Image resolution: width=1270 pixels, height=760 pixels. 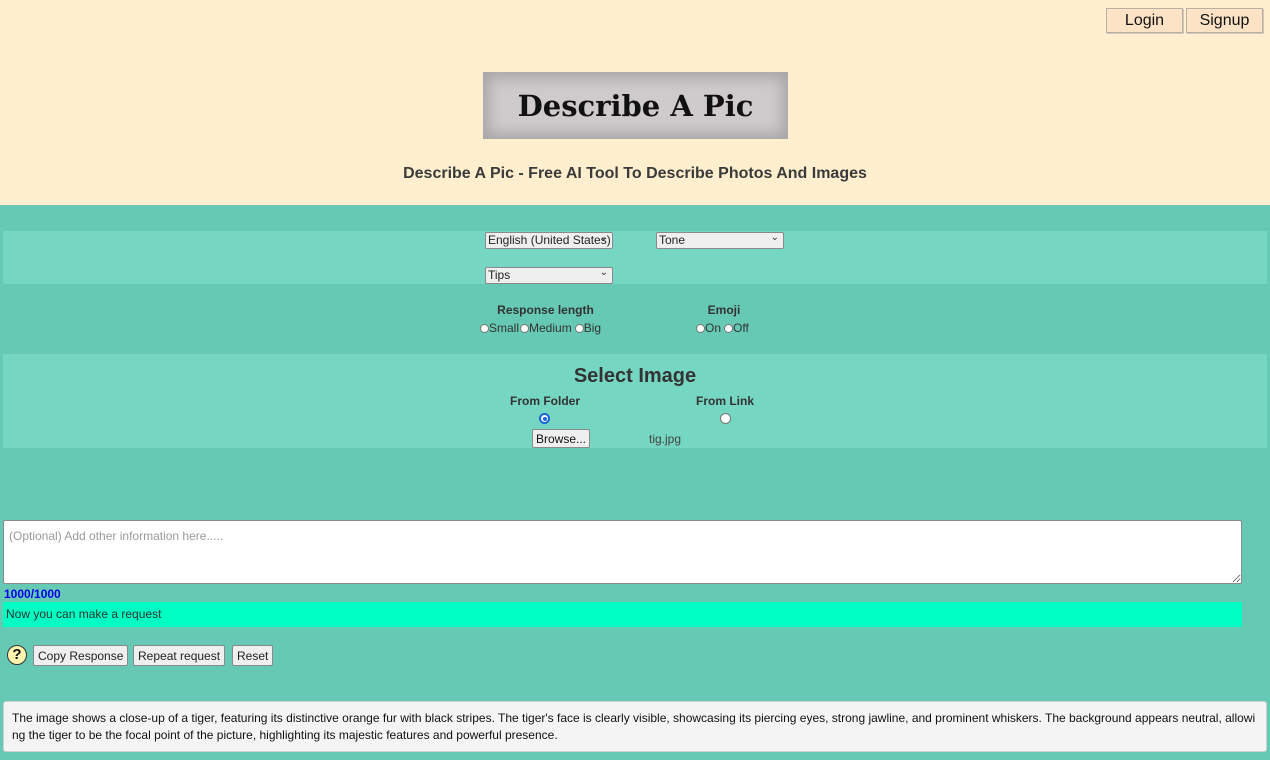 I want to click on radio-small-label: Small, so click(x=504, y=328).